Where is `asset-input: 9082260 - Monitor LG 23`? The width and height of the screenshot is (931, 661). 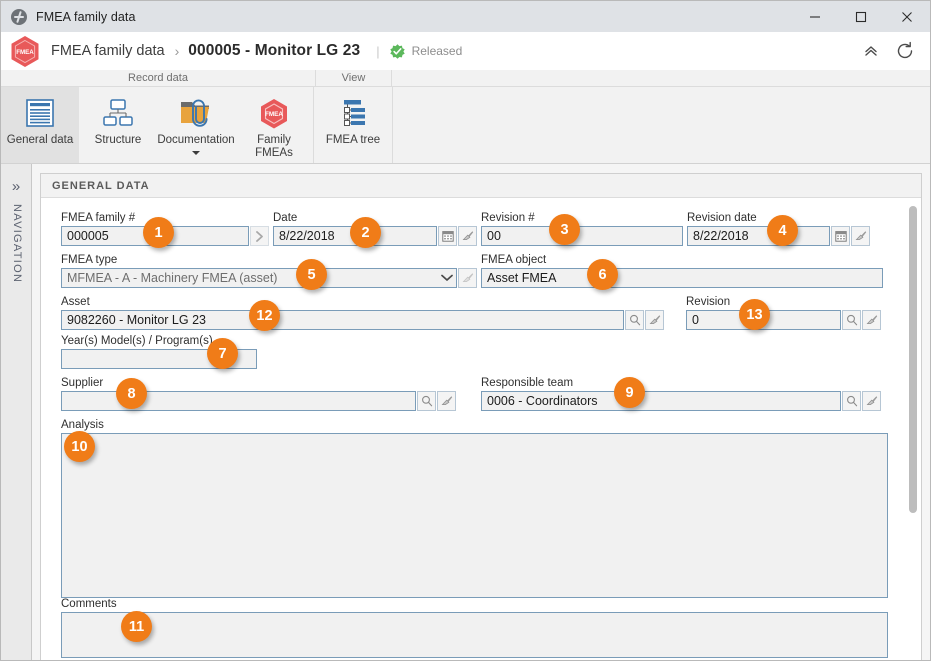 asset-input: 9082260 - Monitor LG 23 is located at coordinates (342, 320).